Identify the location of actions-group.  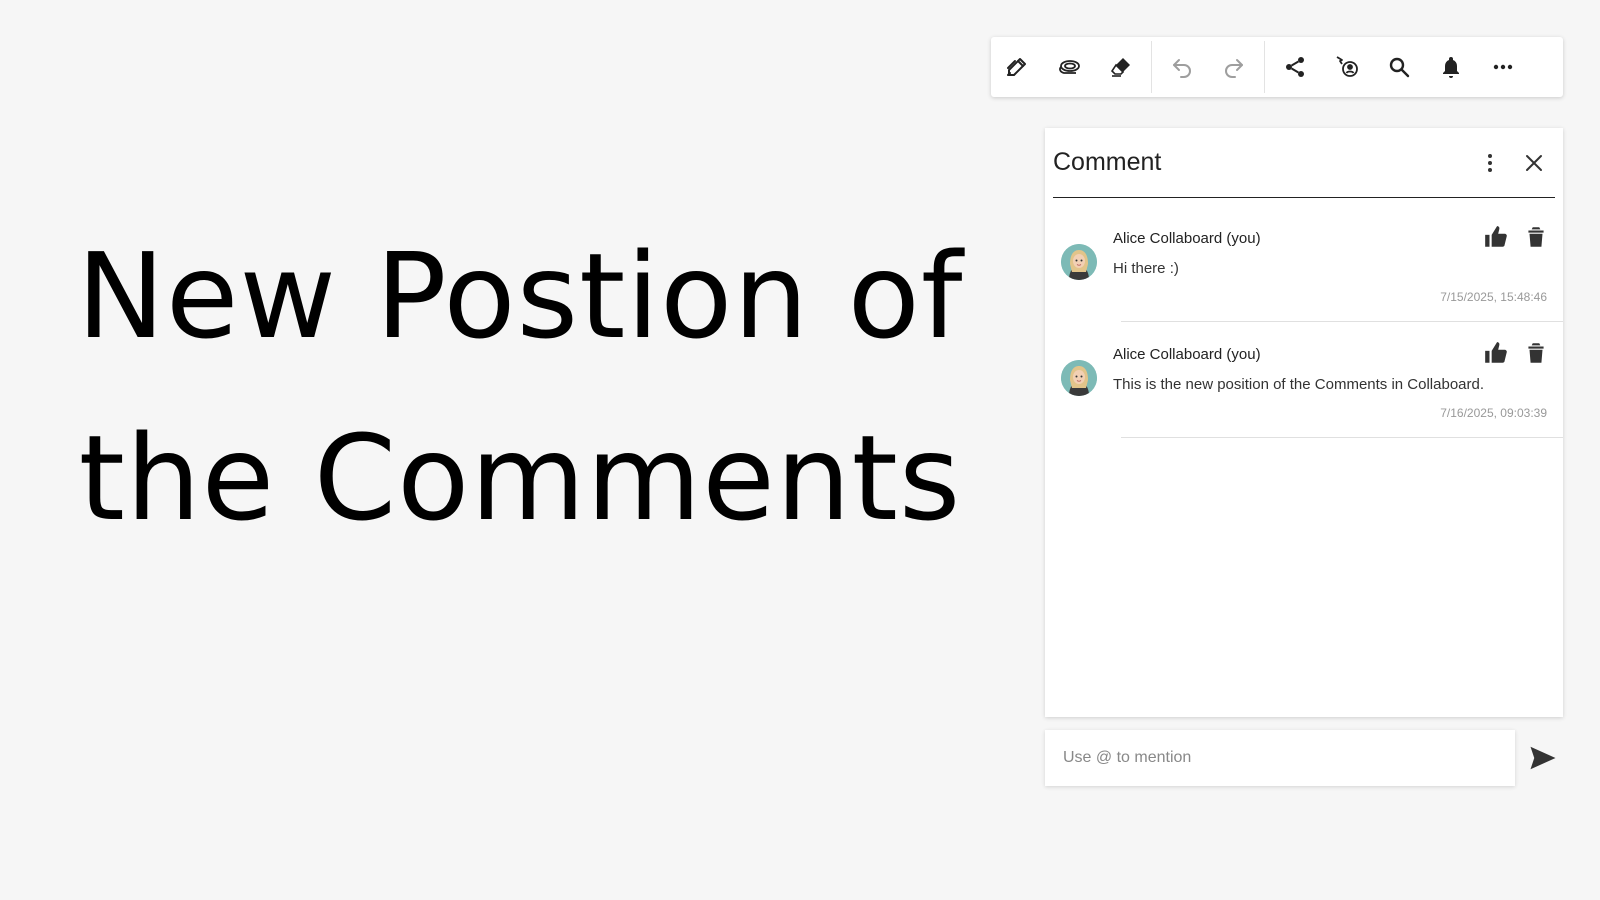
(1399, 67).